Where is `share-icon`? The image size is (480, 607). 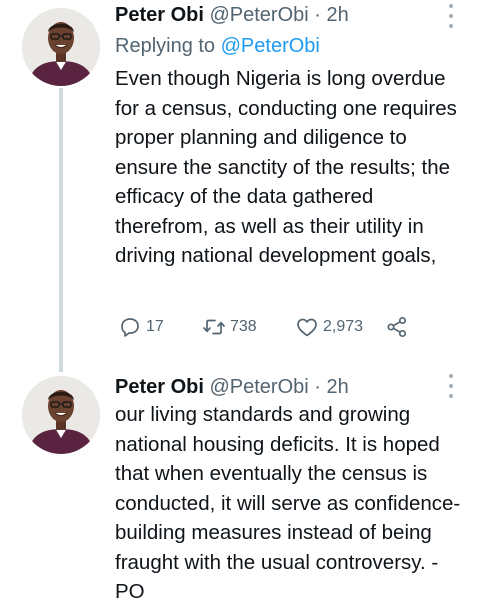
share-icon is located at coordinates (397, 327).